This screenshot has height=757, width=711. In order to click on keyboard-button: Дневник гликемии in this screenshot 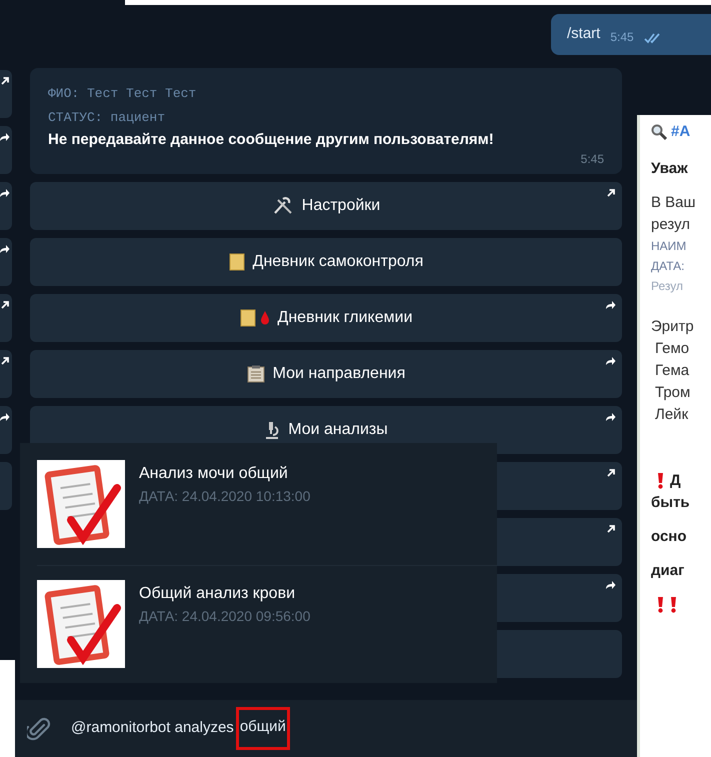, I will do `click(326, 318)`.